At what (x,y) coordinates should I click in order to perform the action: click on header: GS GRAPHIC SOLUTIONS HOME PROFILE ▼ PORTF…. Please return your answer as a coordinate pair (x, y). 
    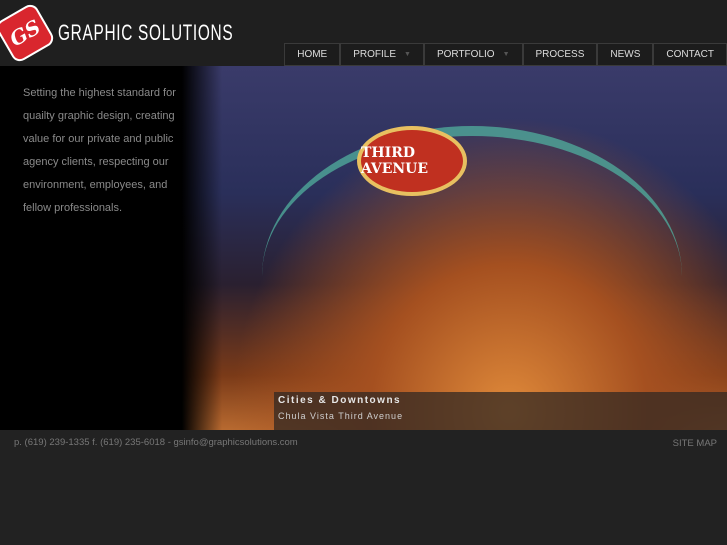
    Looking at the image, I should click on (363, 33).